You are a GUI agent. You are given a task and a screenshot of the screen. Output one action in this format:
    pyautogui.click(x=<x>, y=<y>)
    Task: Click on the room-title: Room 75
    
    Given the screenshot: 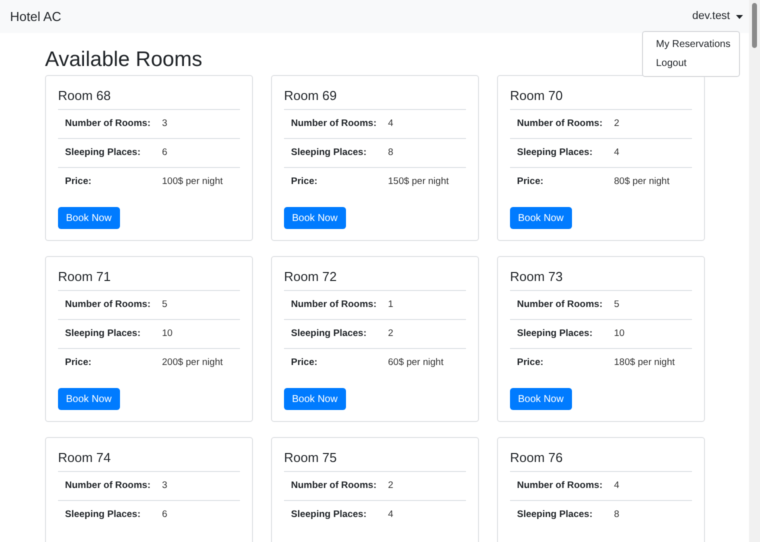 What is the action you would take?
    pyautogui.click(x=375, y=461)
    